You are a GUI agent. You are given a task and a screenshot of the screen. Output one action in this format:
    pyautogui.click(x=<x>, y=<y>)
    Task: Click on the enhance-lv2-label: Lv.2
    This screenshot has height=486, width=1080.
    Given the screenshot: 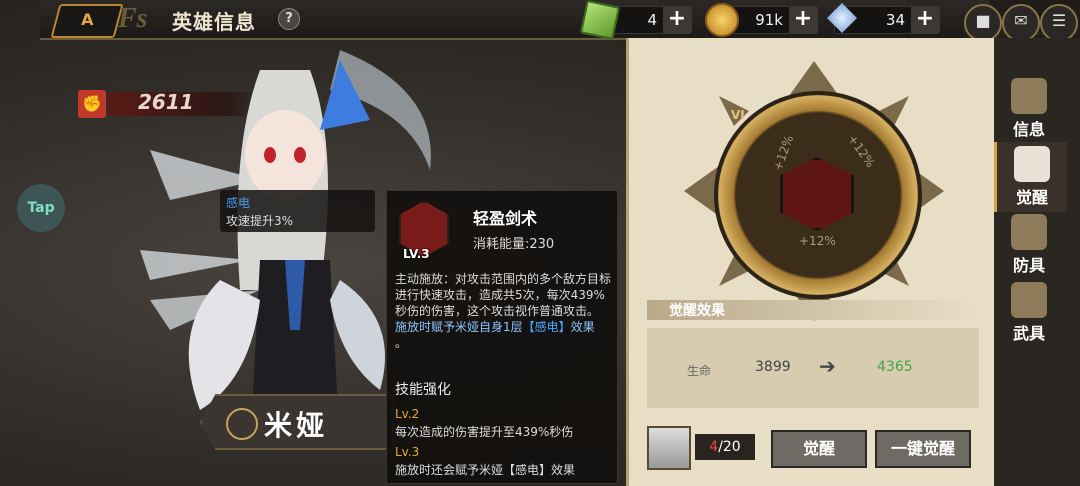 What is the action you would take?
    pyautogui.click(x=407, y=414)
    